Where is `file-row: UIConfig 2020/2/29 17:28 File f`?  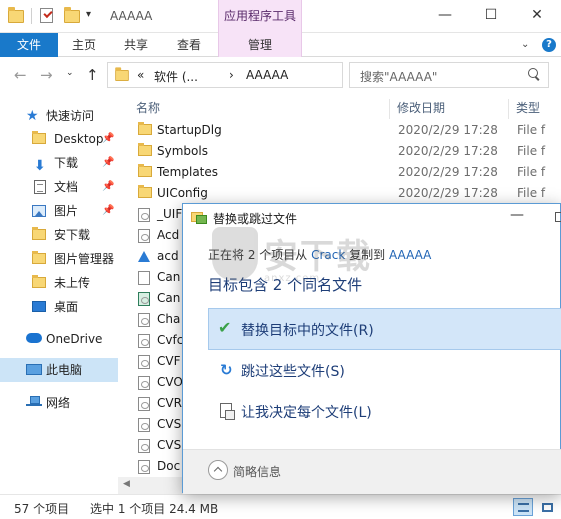 file-row: UIConfig 2020/2/29 17:28 File f is located at coordinates (339, 193).